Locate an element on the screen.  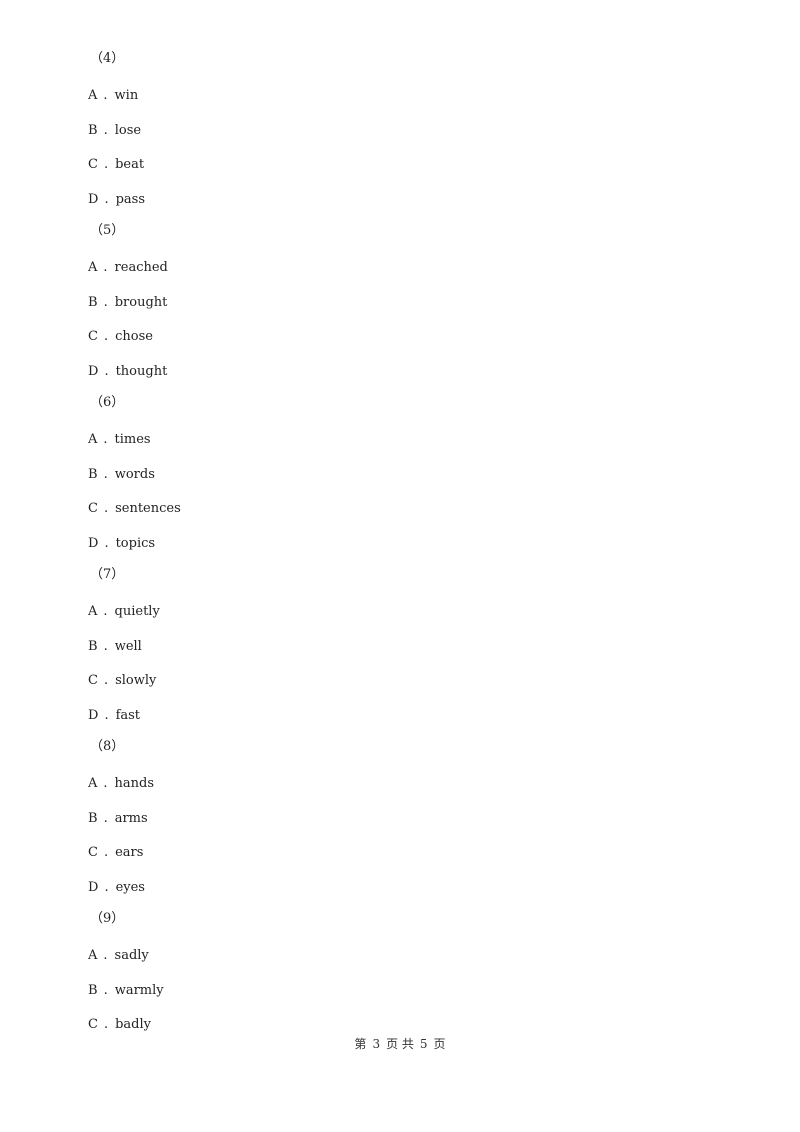
answer-option: C. slowly is located at coordinates (122, 681).